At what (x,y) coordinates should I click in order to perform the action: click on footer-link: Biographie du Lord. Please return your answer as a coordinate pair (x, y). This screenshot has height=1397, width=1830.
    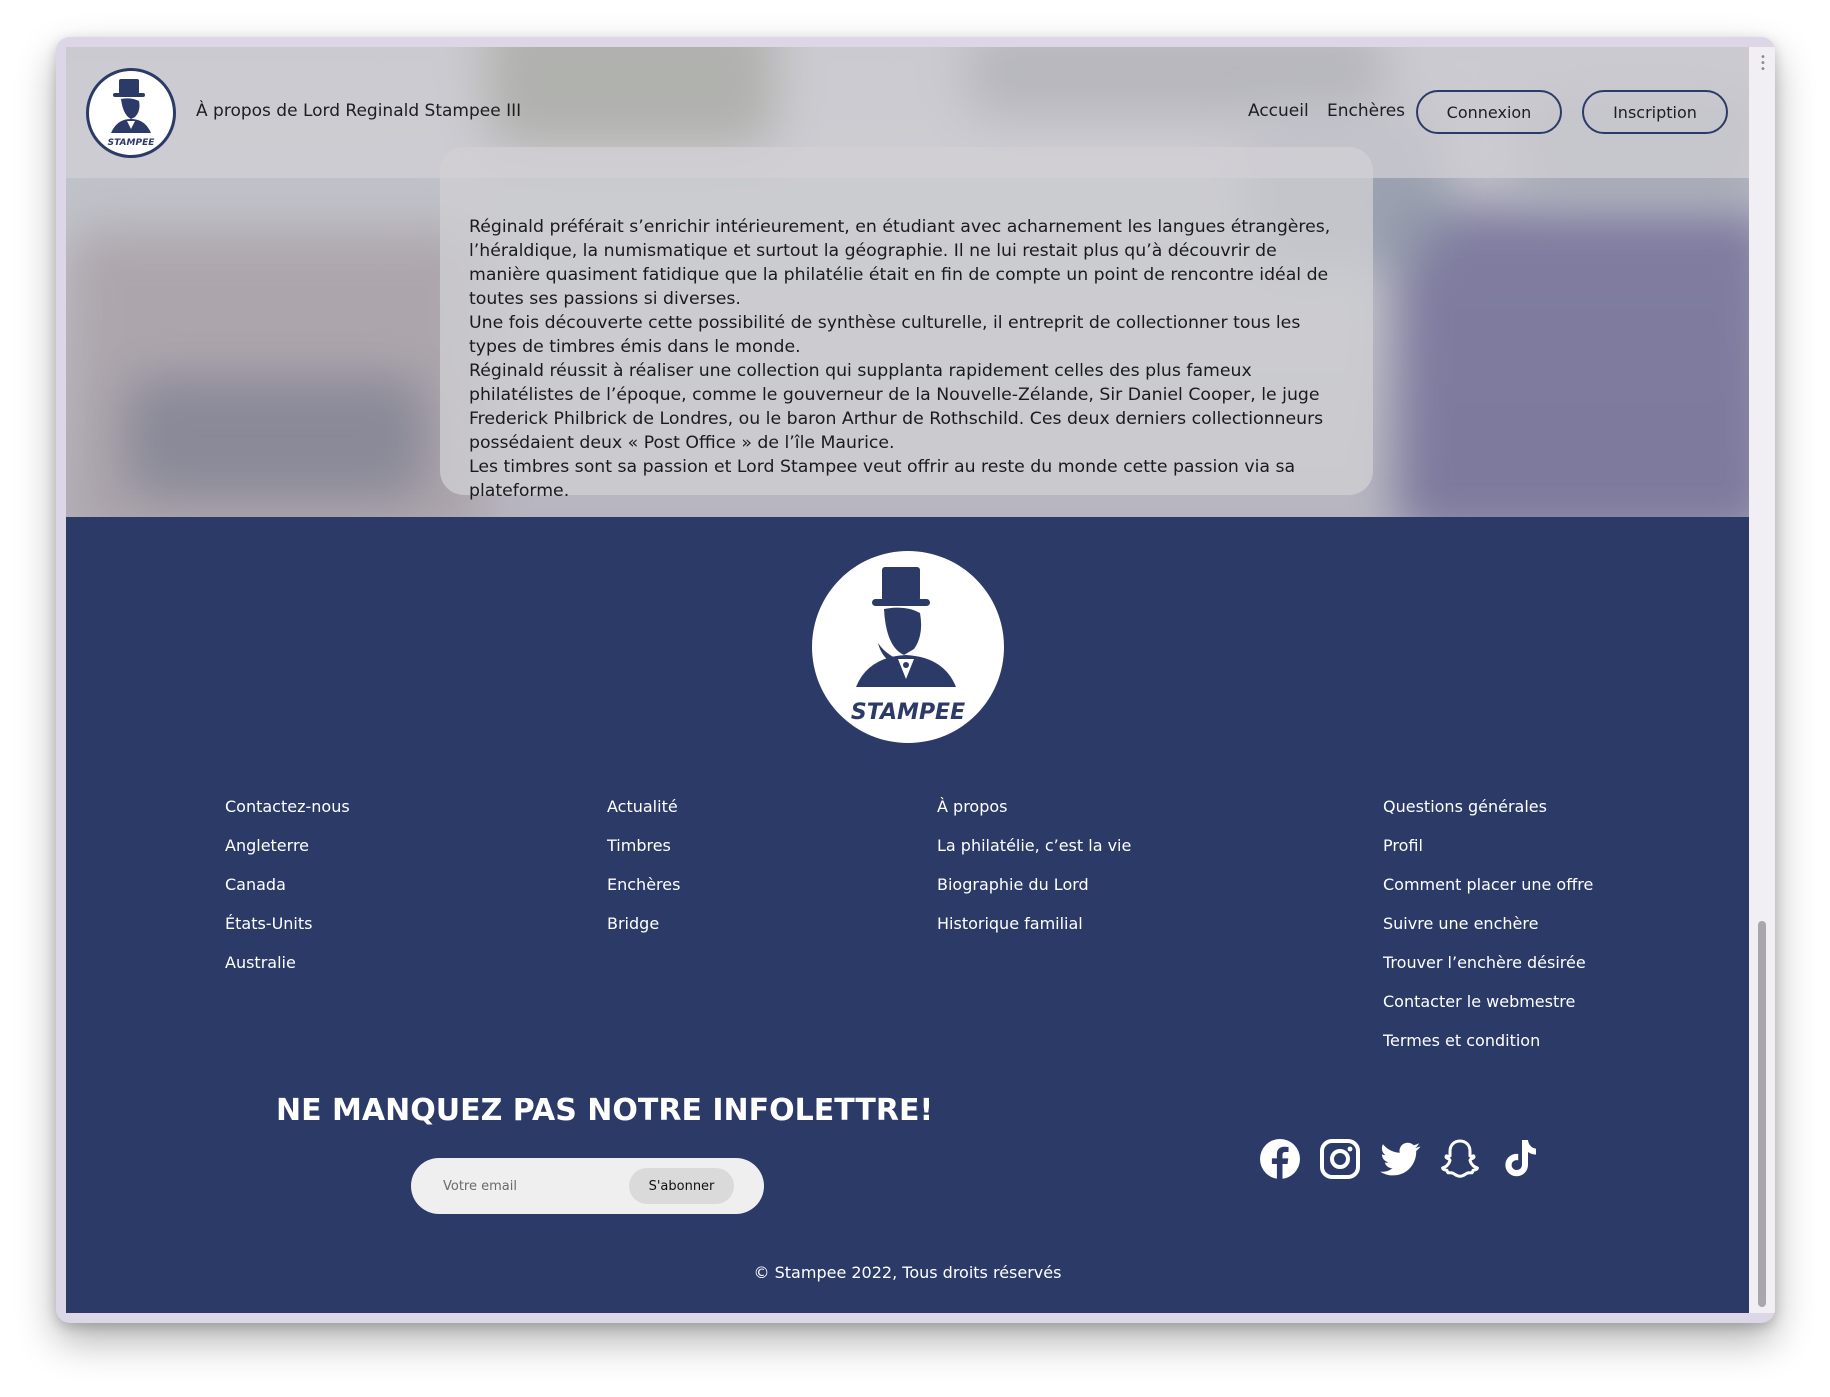
    Looking at the image, I should click on (1034, 894).